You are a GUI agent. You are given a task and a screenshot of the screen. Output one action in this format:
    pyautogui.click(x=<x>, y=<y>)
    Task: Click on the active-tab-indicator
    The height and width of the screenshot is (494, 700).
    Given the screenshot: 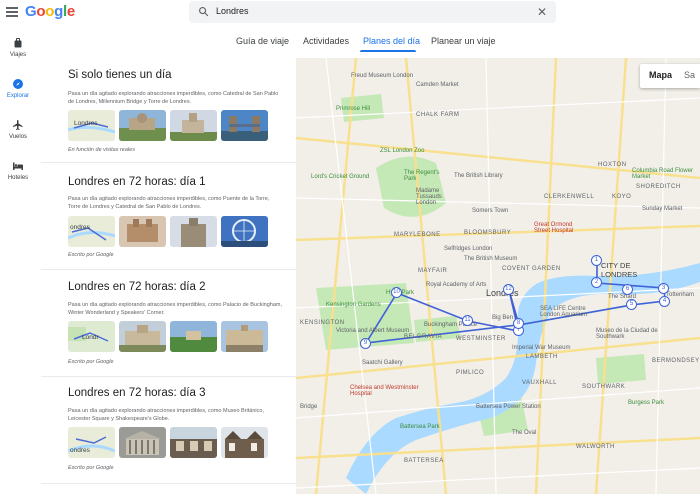 What is the action you would take?
    pyautogui.click(x=388, y=51)
    